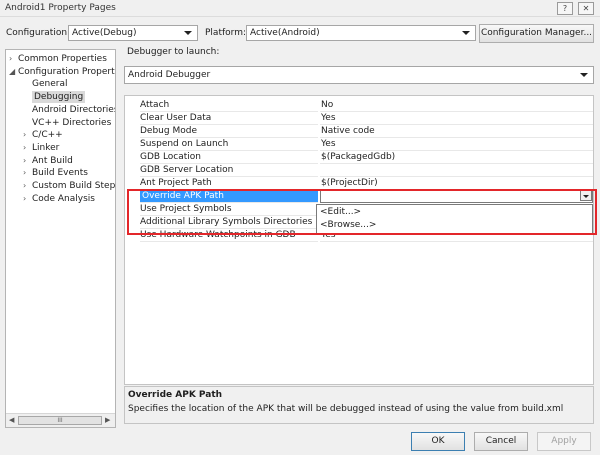 The image size is (600, 455). I want to click on tree-item: Debugging, so click(59, 97).